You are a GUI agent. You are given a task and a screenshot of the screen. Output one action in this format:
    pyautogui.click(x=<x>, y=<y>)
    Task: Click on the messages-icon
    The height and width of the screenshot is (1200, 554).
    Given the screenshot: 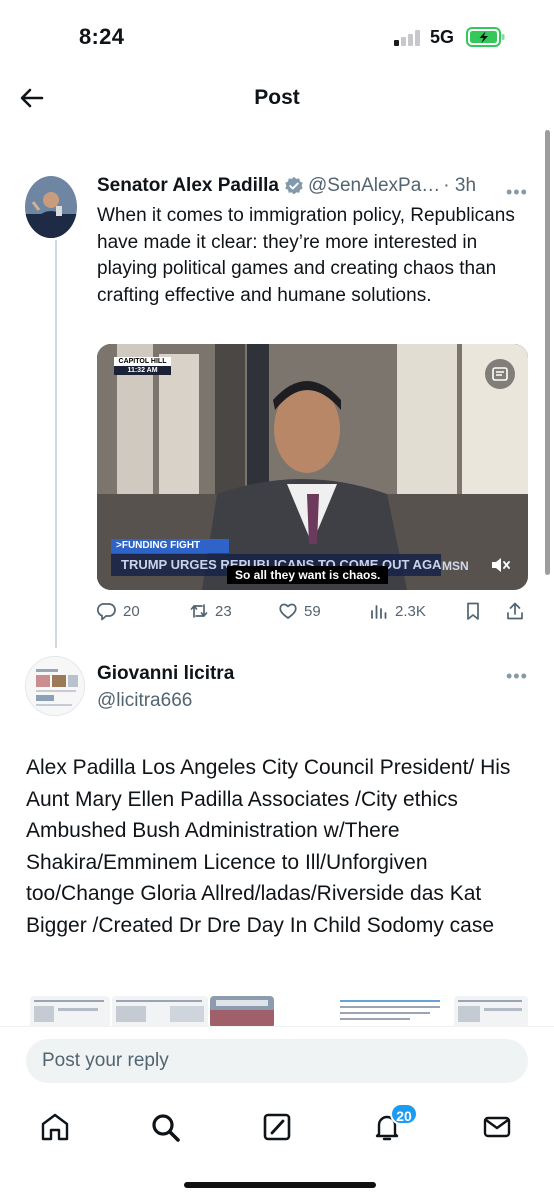 What is the action you would take?
    pyautogui.click(x=497, y=1127)
    